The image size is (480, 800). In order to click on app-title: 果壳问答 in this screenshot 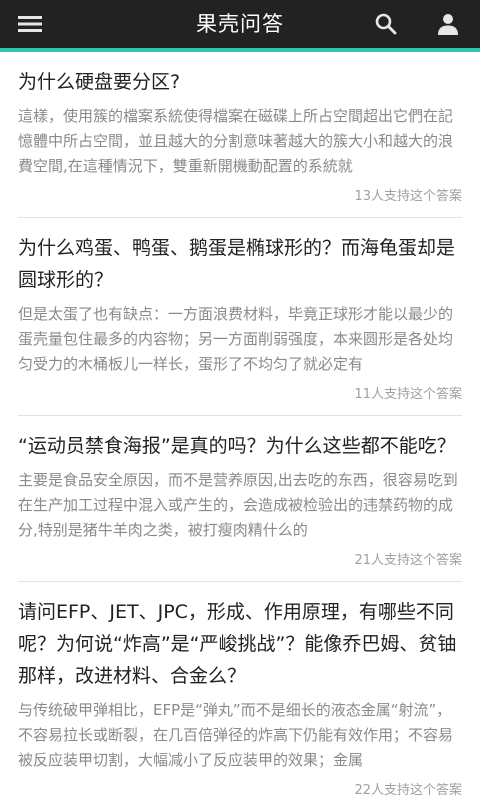, I will do `click(240, 24)`.